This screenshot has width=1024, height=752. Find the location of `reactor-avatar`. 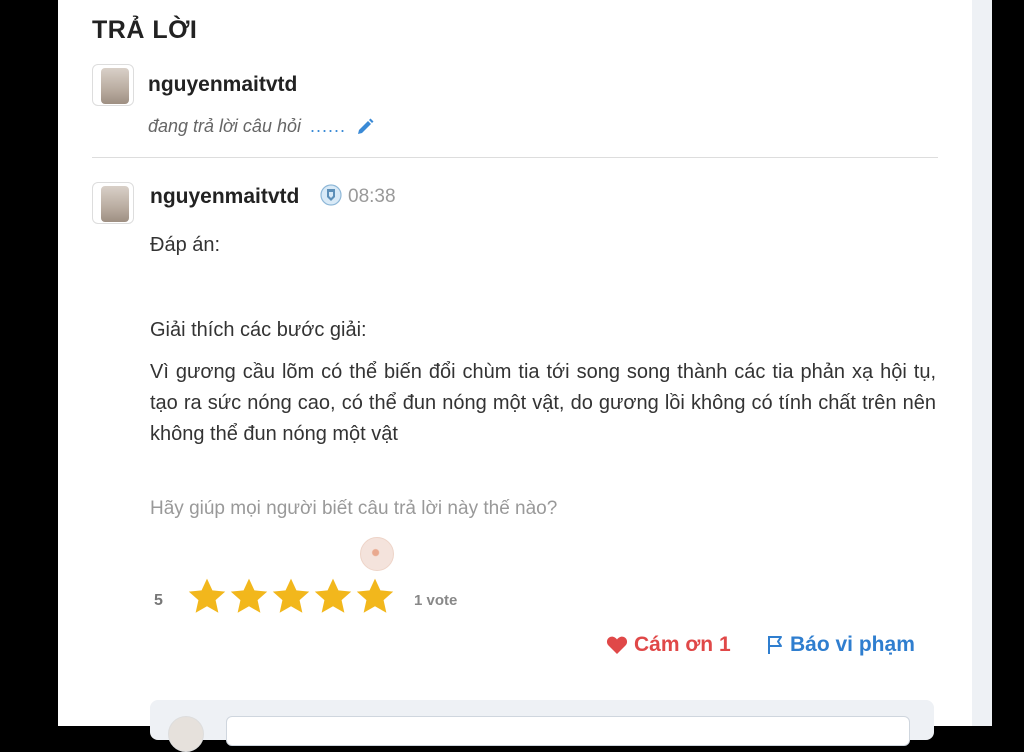

reactor-avatar is located at coordinates (377, 554).